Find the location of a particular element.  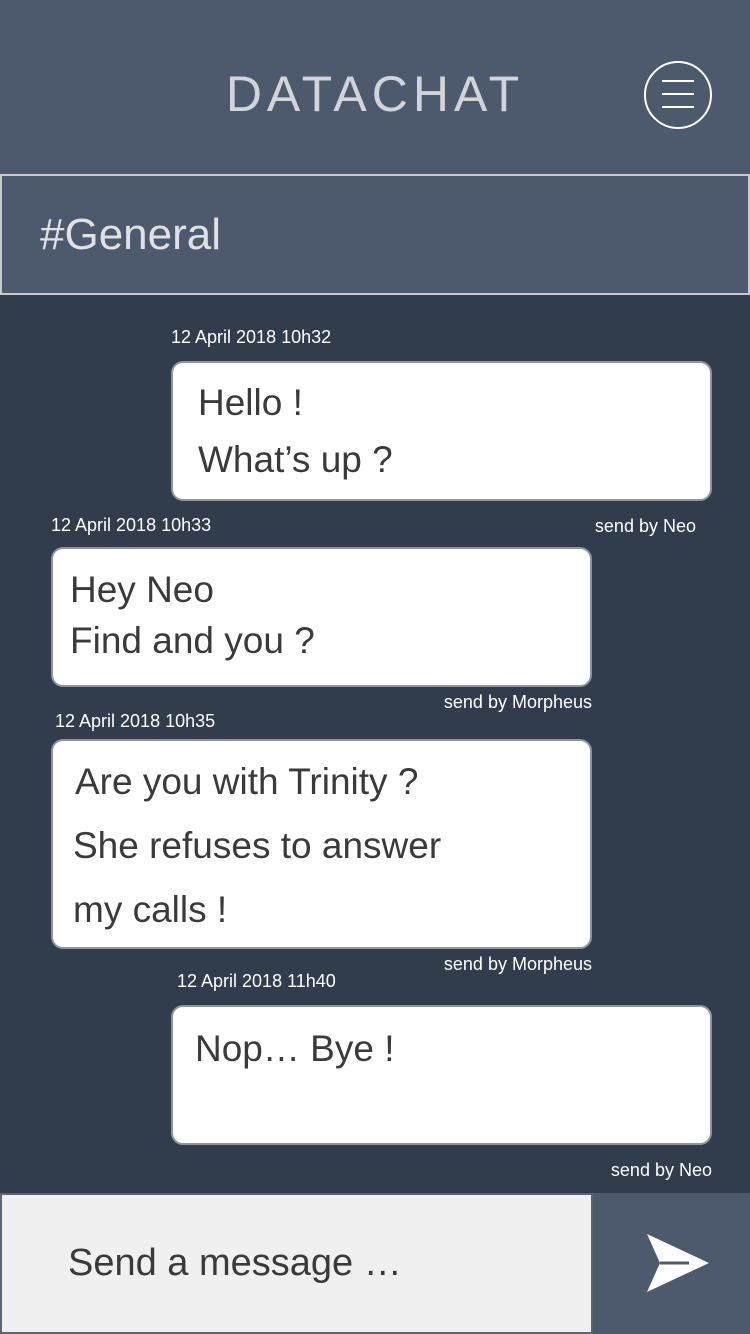

app-title: DATACHAT is located at coordinates (375, 94).